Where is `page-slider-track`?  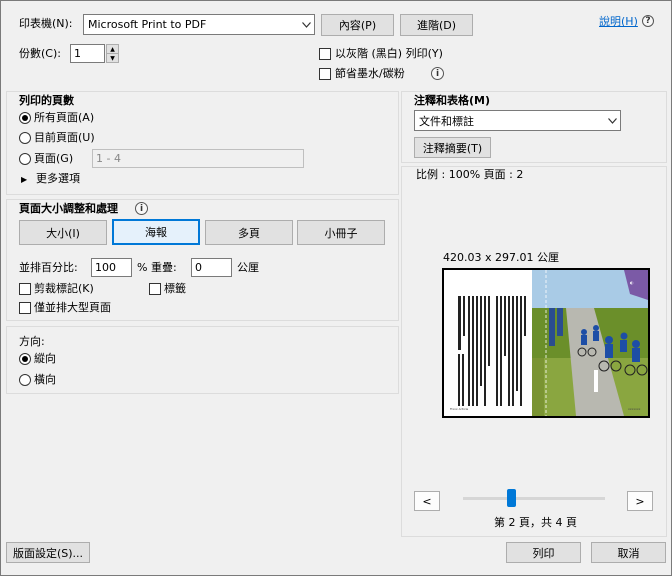 page-slider-track is located at coordinates (534, 498).